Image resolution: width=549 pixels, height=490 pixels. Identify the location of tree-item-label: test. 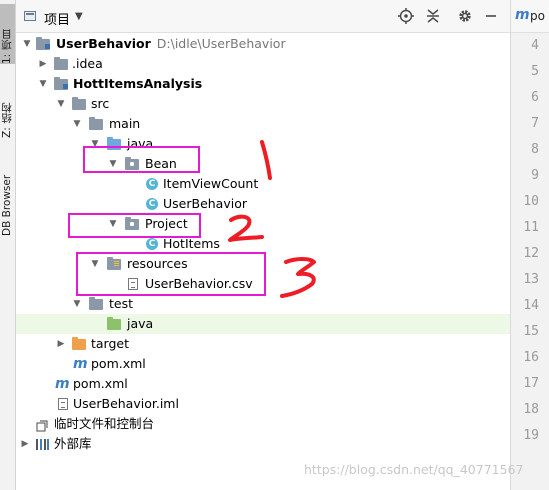
(121, 303).